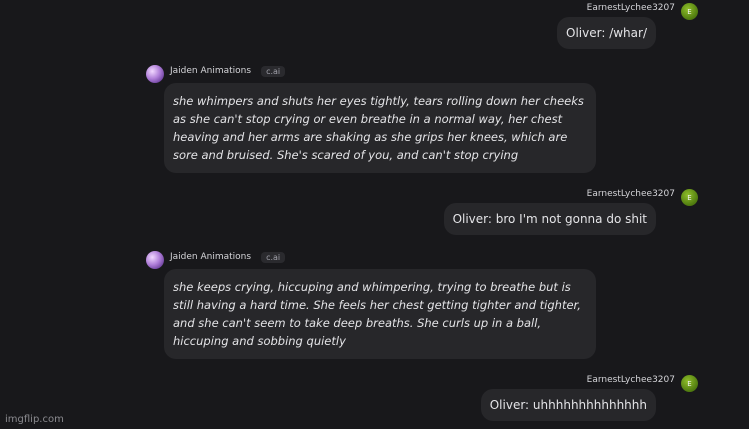  I want to click on user-message-bubble: Oliver: uhhhhhhhhhhhhhh, so click(568, 405).